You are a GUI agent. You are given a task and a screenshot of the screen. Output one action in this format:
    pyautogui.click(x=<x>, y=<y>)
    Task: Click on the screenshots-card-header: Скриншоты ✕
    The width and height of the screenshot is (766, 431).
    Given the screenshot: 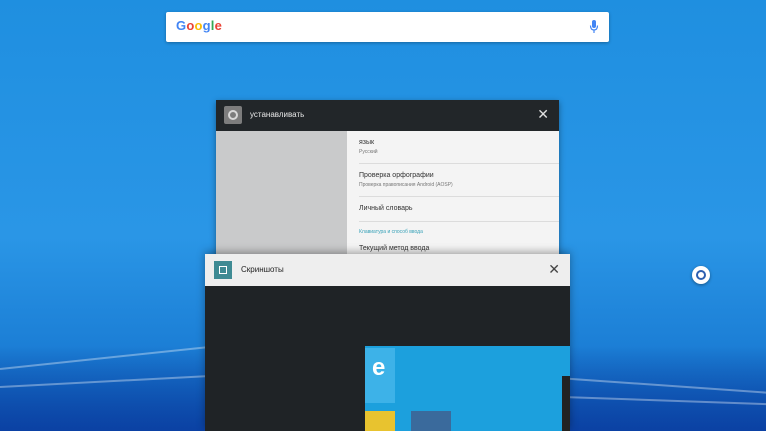 What is the action you would take?
    pyautogui.click(x=387, y=270)
    